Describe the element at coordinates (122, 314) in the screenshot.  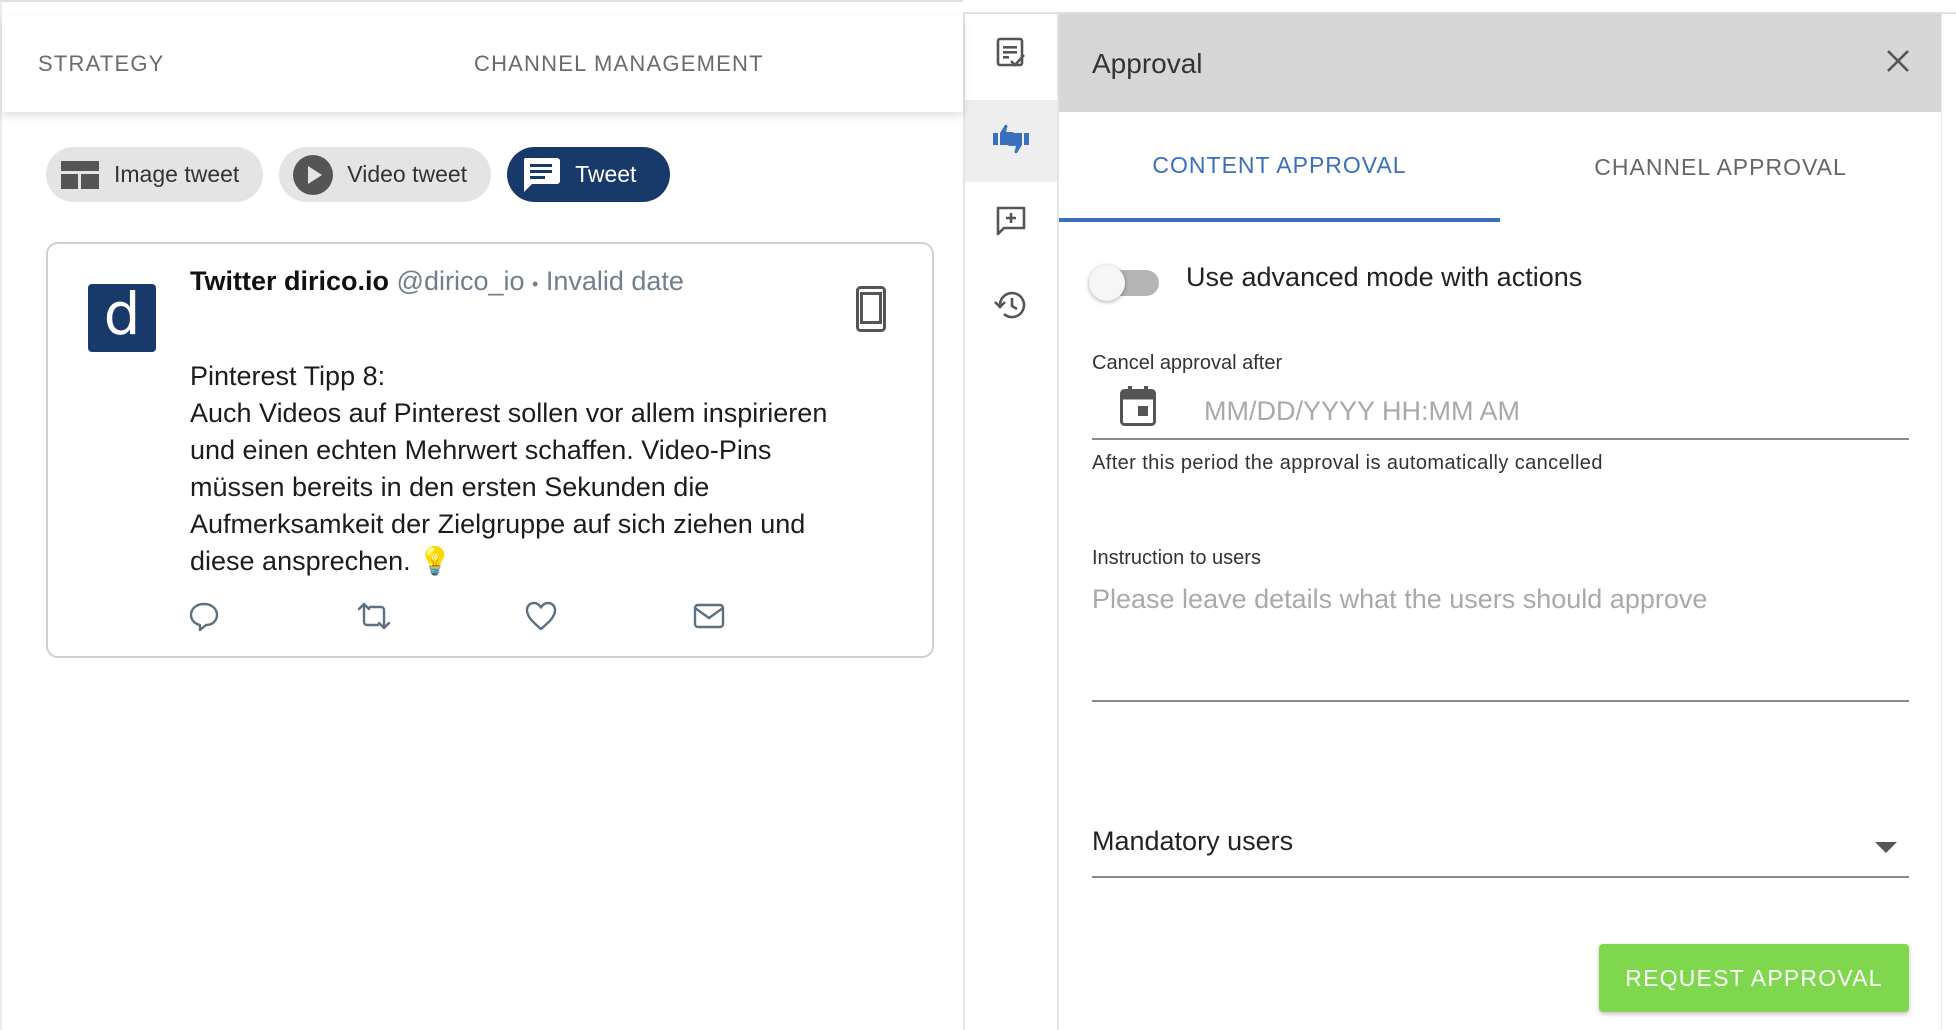
I see `avatar-letter: d` at that location.